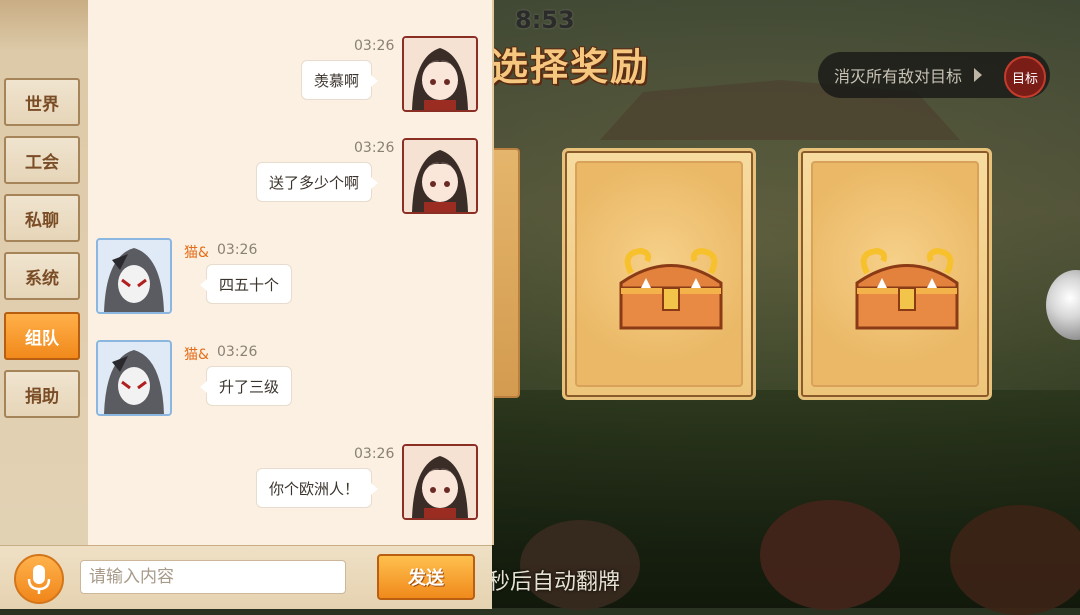  I want to click on microphone-icon, so click(39, 579).